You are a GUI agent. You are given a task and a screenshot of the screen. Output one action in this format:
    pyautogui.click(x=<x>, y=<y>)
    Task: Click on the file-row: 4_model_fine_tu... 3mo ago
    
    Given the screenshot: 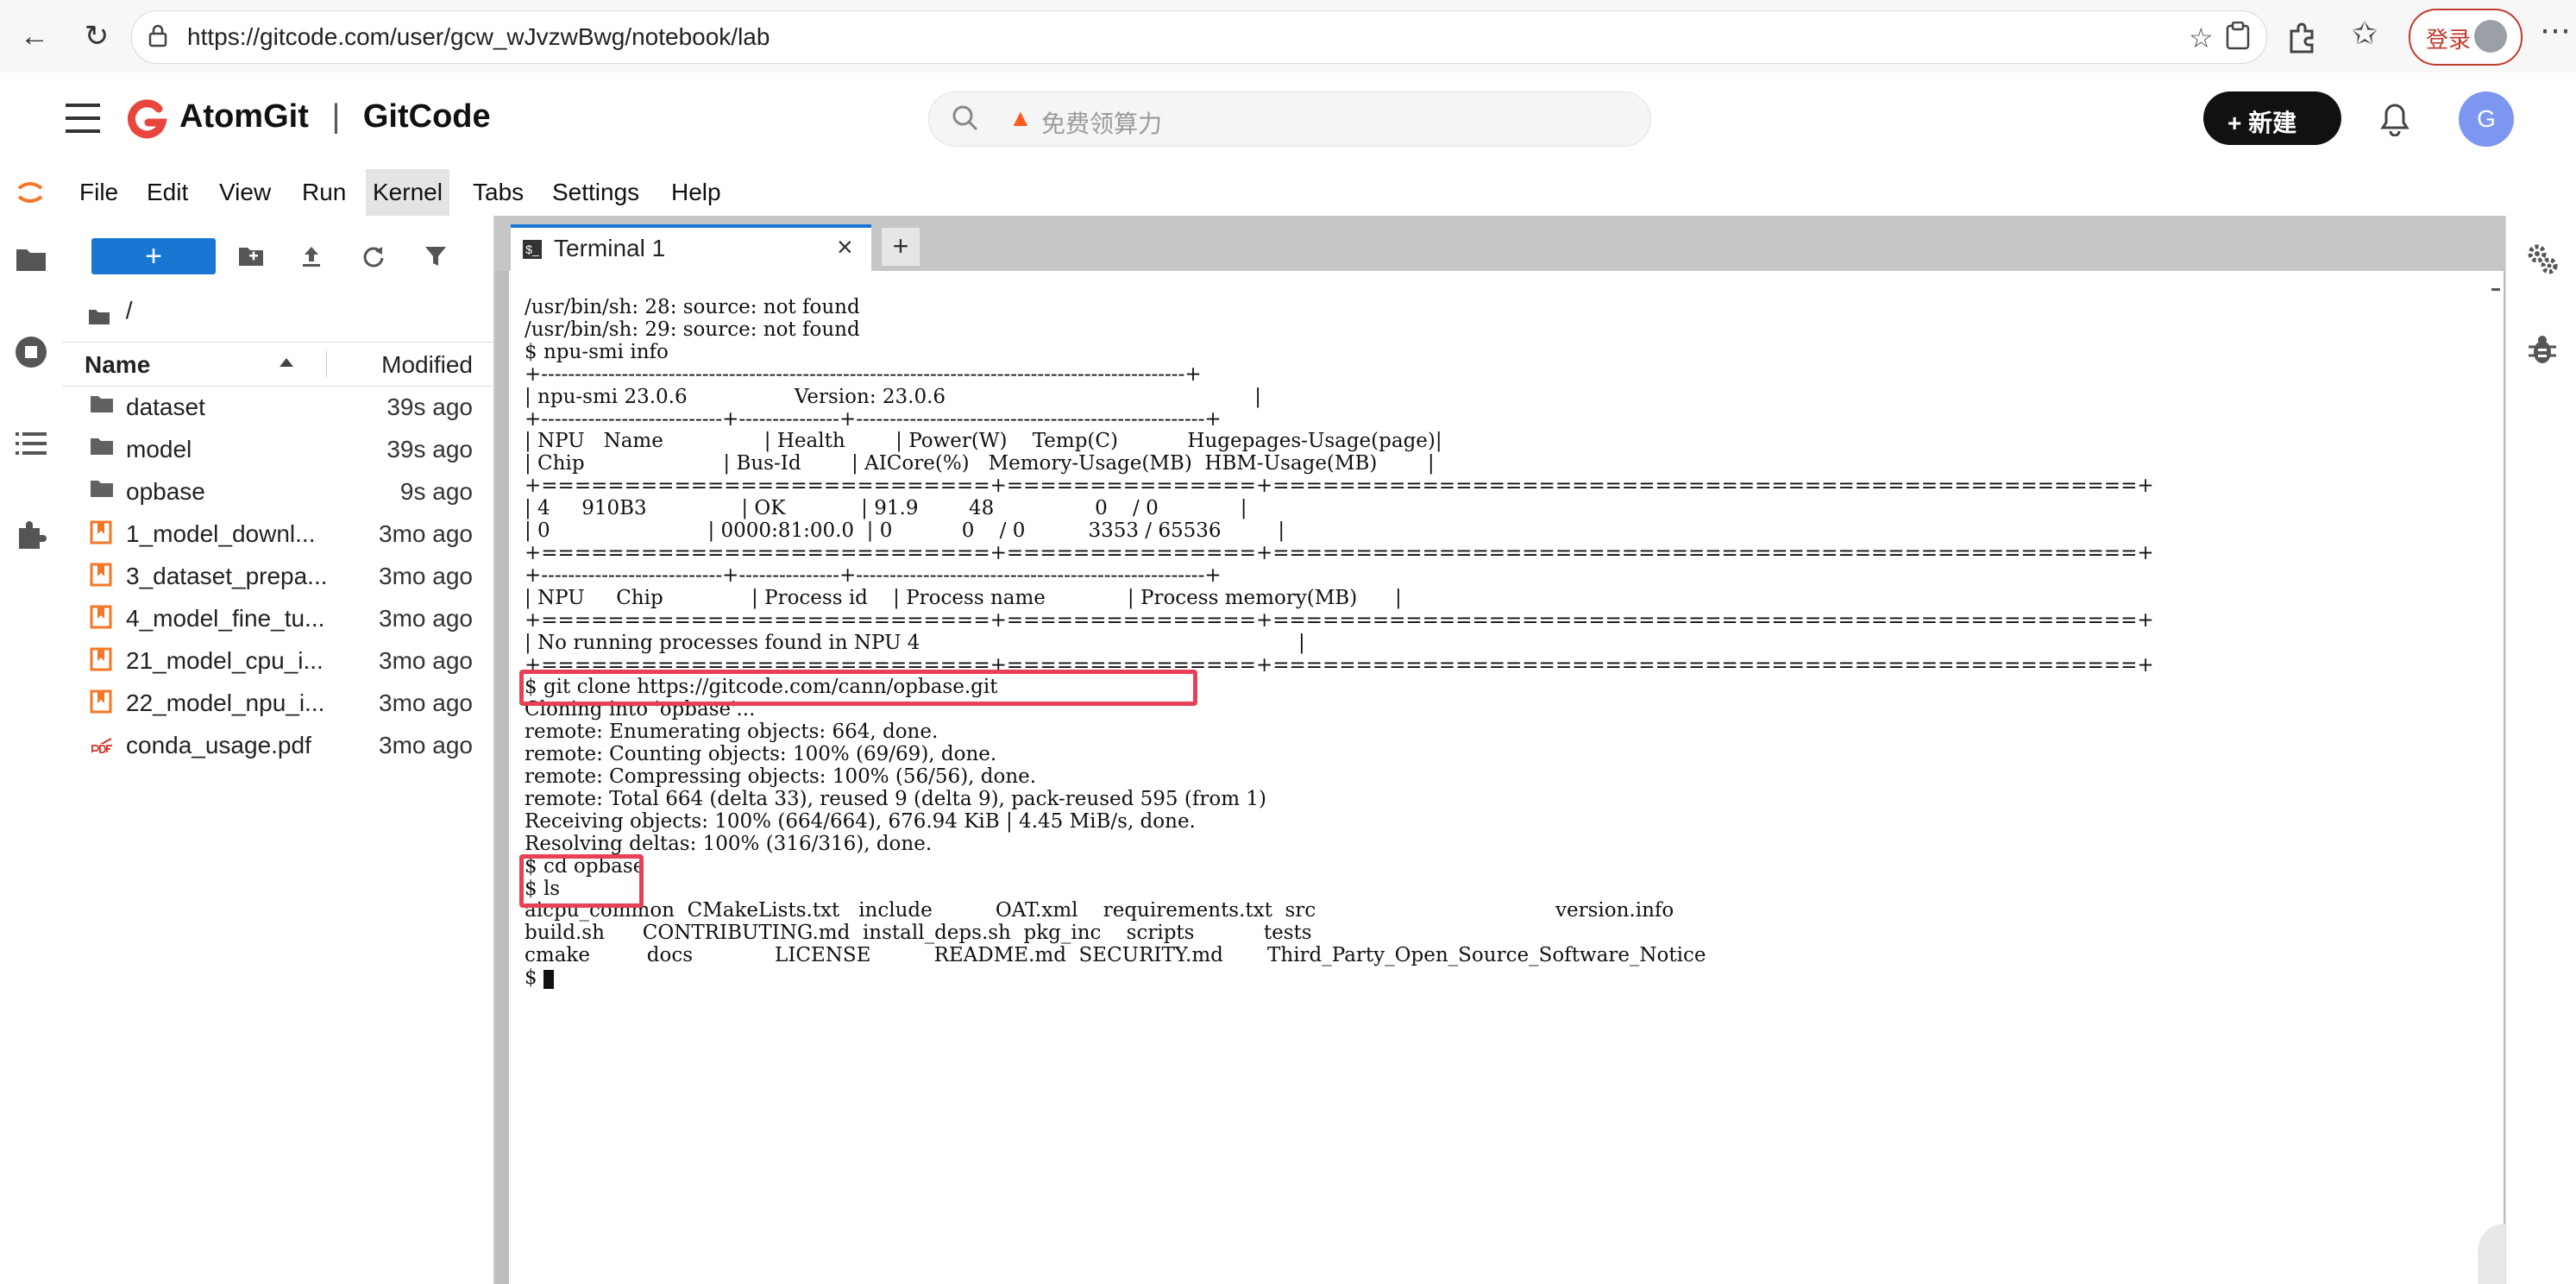 What is the action you would take?
    pyautogui.click(x=277, y=617)
    